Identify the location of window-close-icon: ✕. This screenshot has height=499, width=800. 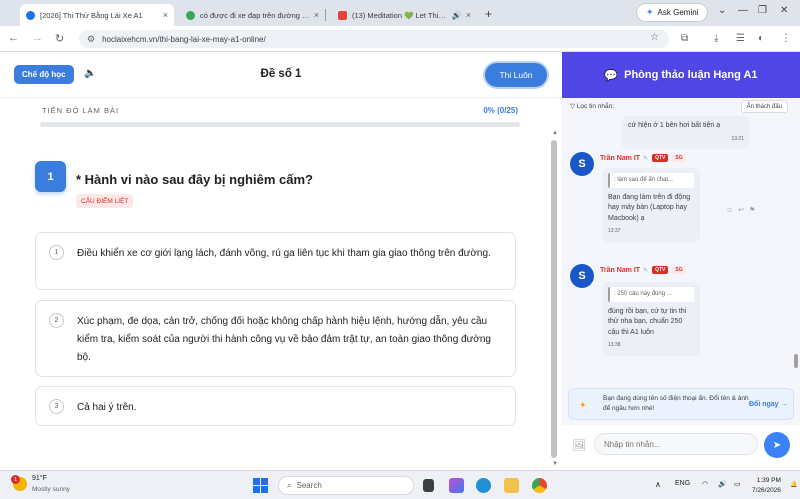
(784, 10).